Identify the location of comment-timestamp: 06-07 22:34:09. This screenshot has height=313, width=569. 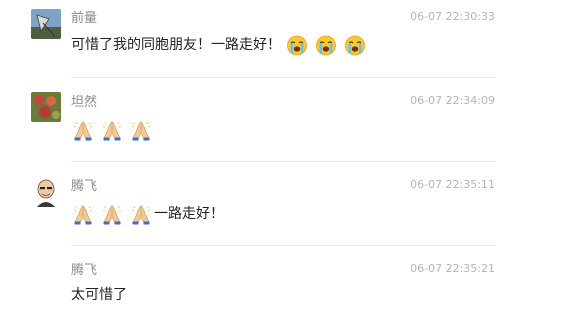
(452, 100).